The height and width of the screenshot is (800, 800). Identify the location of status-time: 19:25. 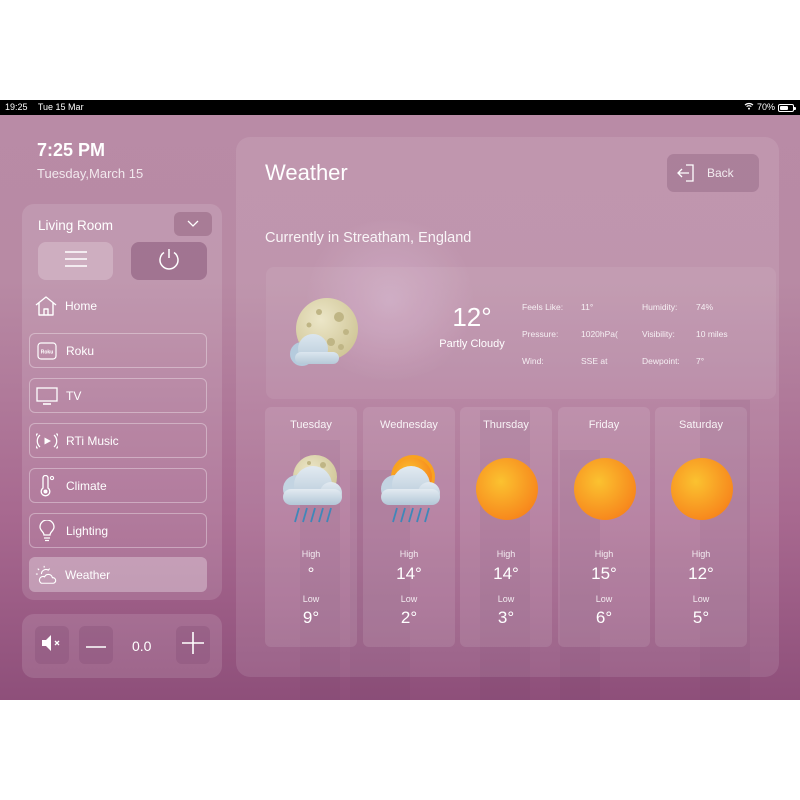
(16, 107).